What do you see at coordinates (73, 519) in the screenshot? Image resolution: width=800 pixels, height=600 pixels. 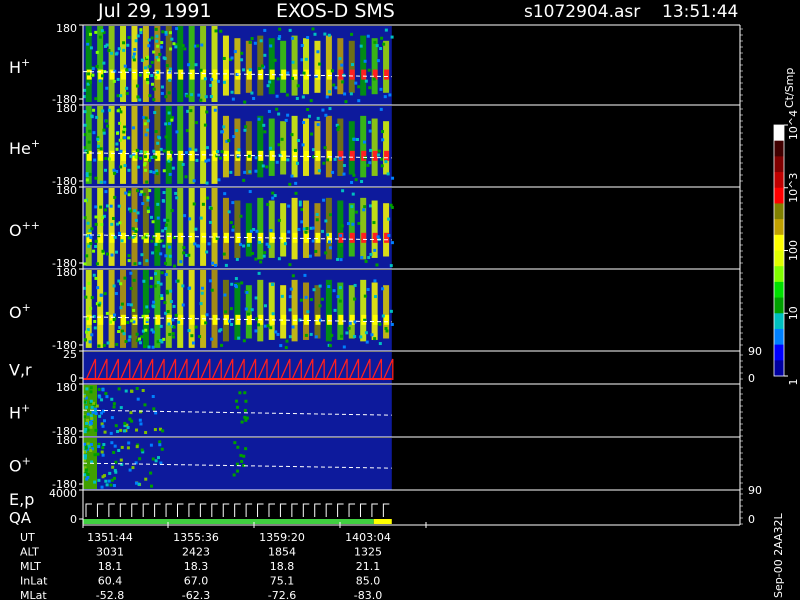 I see `y-axis-min: 0` at bounding box center [73, 519].